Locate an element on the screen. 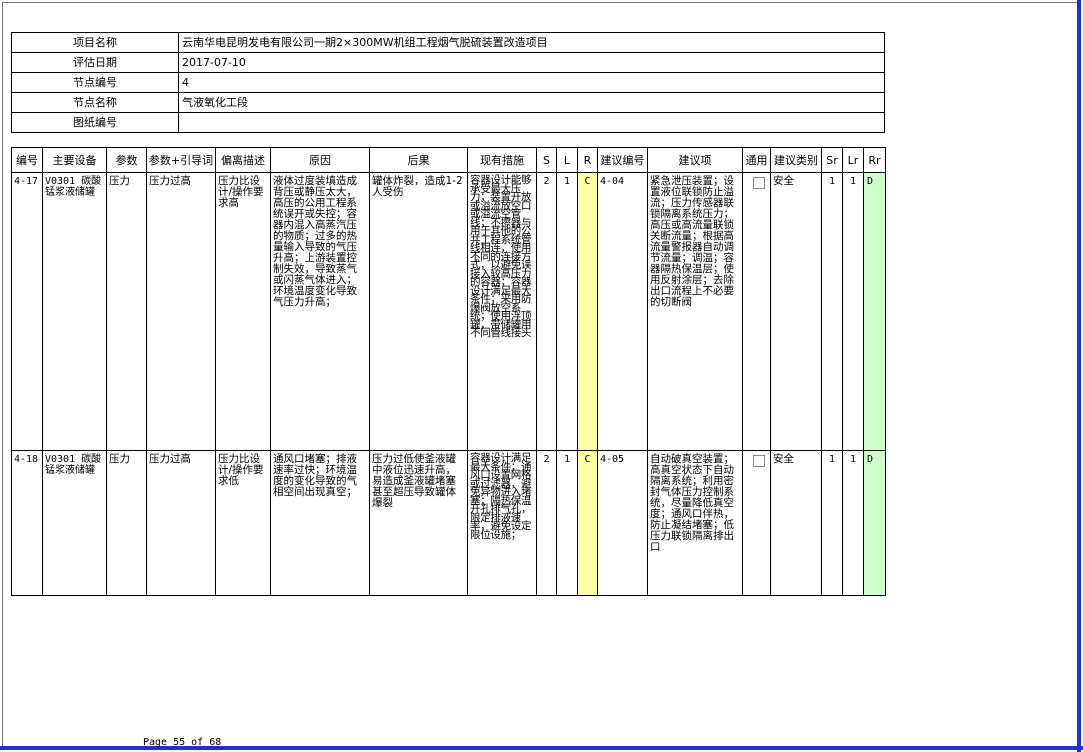 The height and width of the screenshot is (752, 1083). info-row: 评估日期 2017-07-10 is located at coordinates (448, 62).